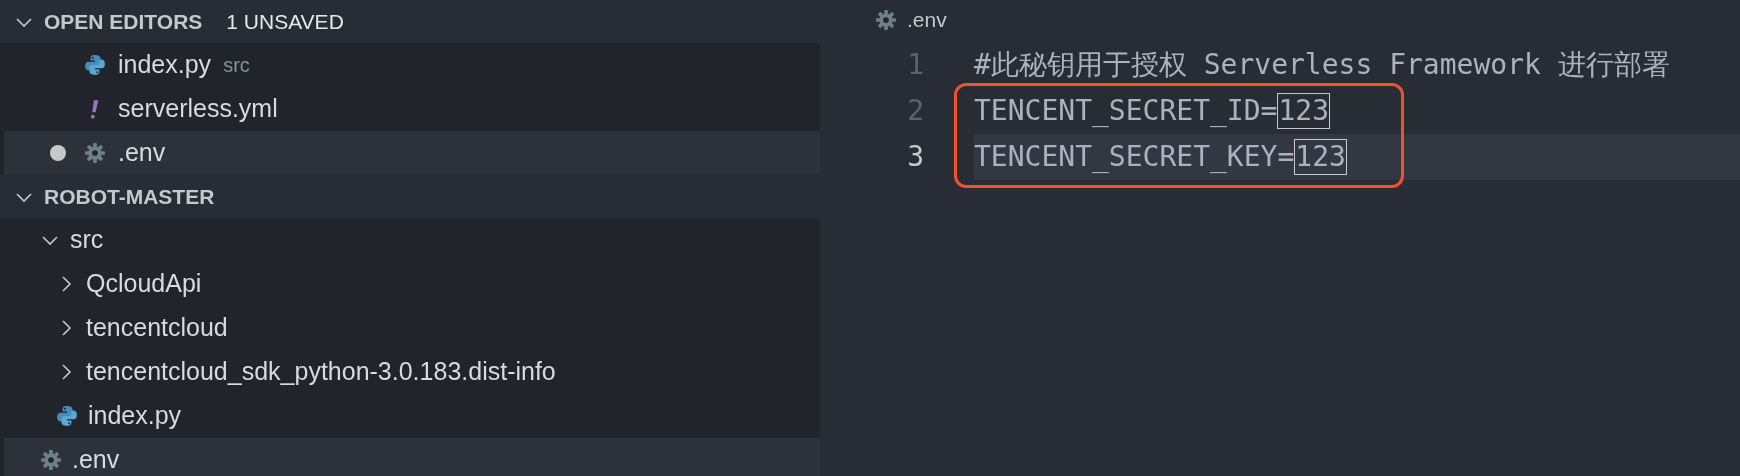 The height and width of the screenshot is (476, 1740). What do you see at coordinates (1280, 20) in the screenshot?
I see `breadcrumb: .env` at bounding box center [1280, 20].